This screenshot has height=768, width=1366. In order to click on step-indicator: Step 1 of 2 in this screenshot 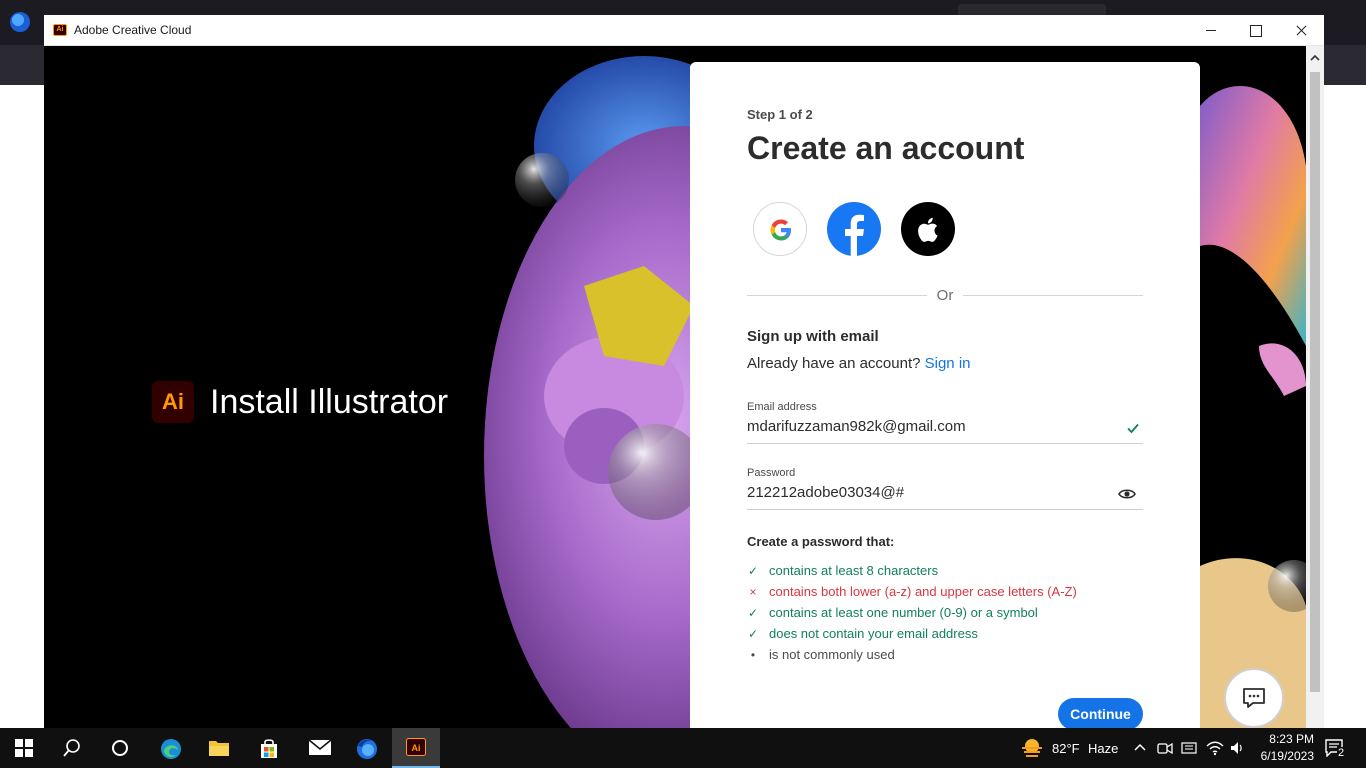, I will do `click(780, 114)`.